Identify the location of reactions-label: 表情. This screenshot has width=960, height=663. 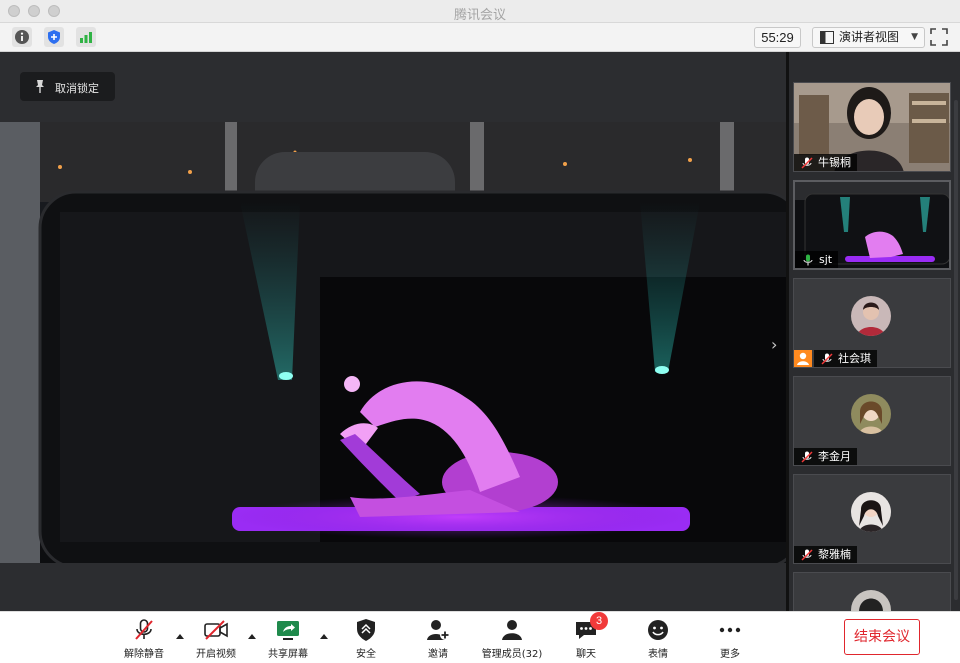
(658, 654).